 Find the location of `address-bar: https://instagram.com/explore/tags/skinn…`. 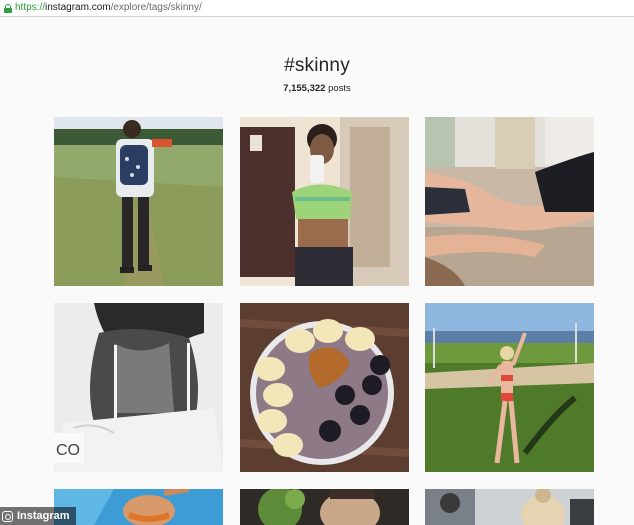

address-bar: https://instagram.com/explore/tags/skinn… is located at coordinates (317, 8).